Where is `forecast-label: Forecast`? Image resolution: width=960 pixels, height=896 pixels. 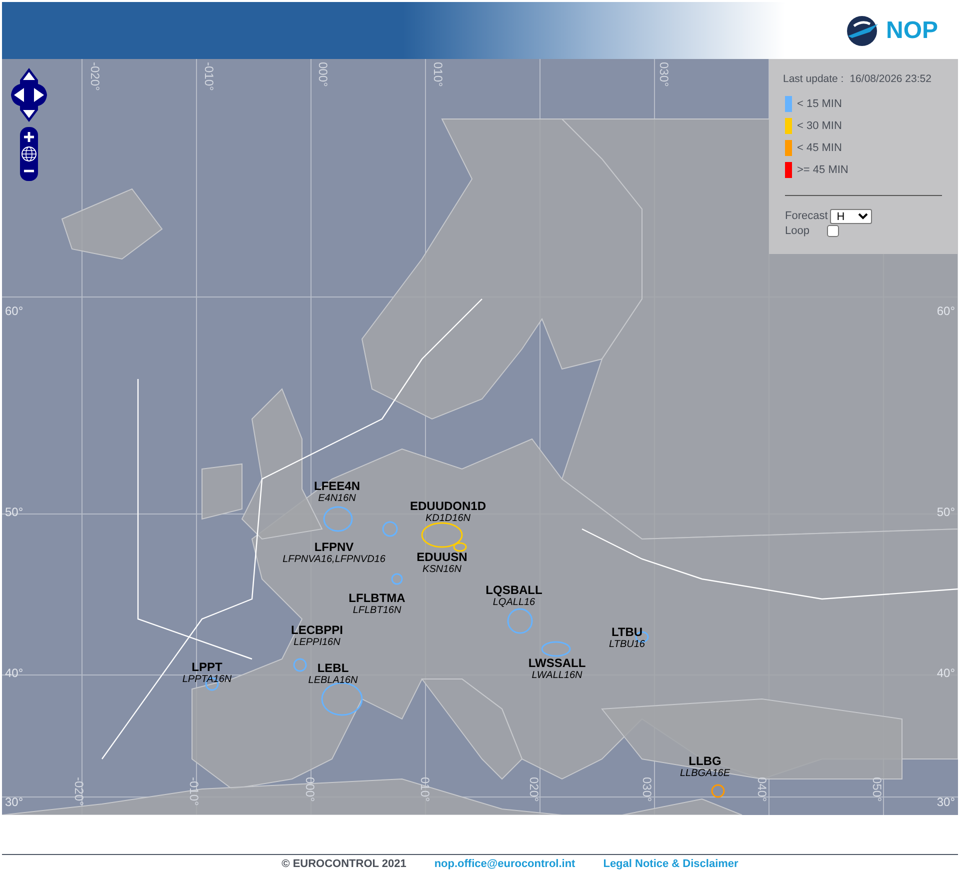
forecast-label: Forecast is located at coordinates (806, 216).